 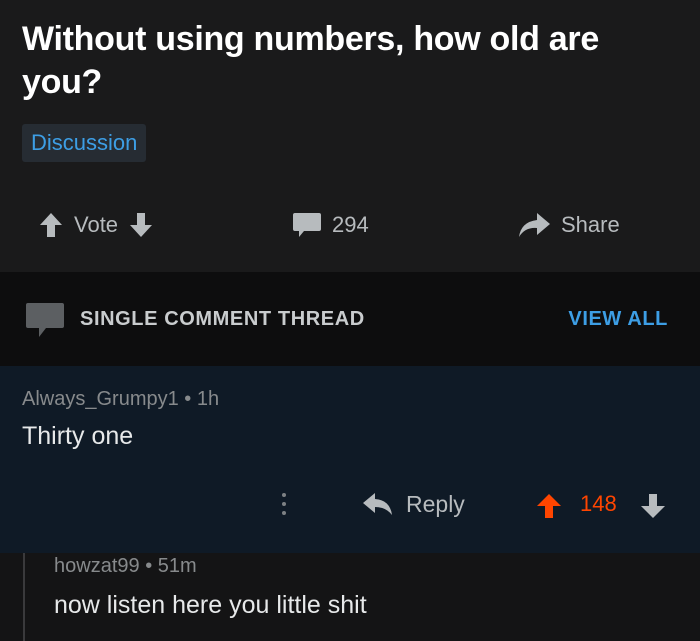 What do you see at coordinates (84, 143) in the screenshot?
I see `post-flair: Discussion` at bounding box center [84, 143].